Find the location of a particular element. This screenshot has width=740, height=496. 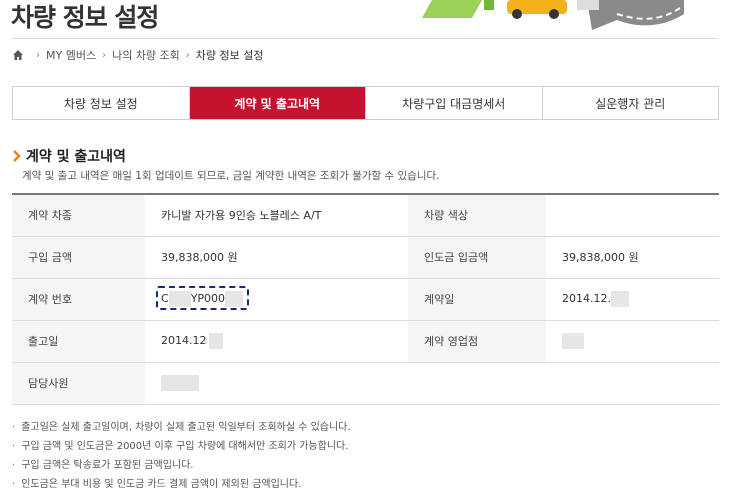

table-row: 계약 차종 카니발 자가용 9인승 노블레스 A/T 차량 색상 is located at coordinates (365, 215).